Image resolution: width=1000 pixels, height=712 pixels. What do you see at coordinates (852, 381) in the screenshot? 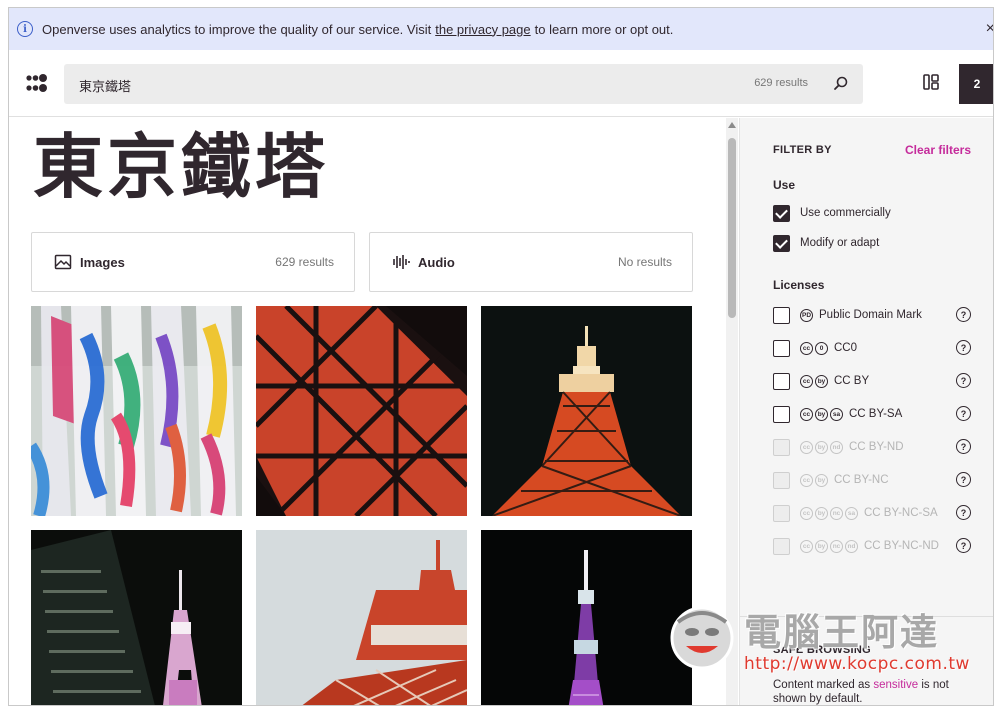
I see `license-label: CC BY` at bounding box center [852, 381].